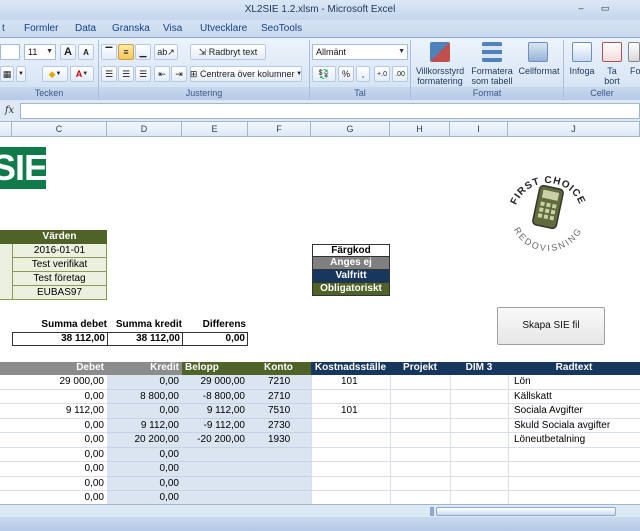 Image resolution: width=640 pixels, height=531 pixels. Describe the element at coordinates (612, 52) in the screenshot. I see `delete-cells-icon` at that location.